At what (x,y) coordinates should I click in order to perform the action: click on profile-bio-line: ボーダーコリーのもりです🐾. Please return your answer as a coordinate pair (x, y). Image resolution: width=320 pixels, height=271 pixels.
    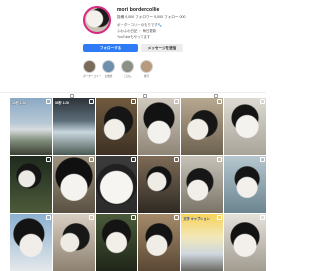
    Looking at the image, I should click on (139, 25).